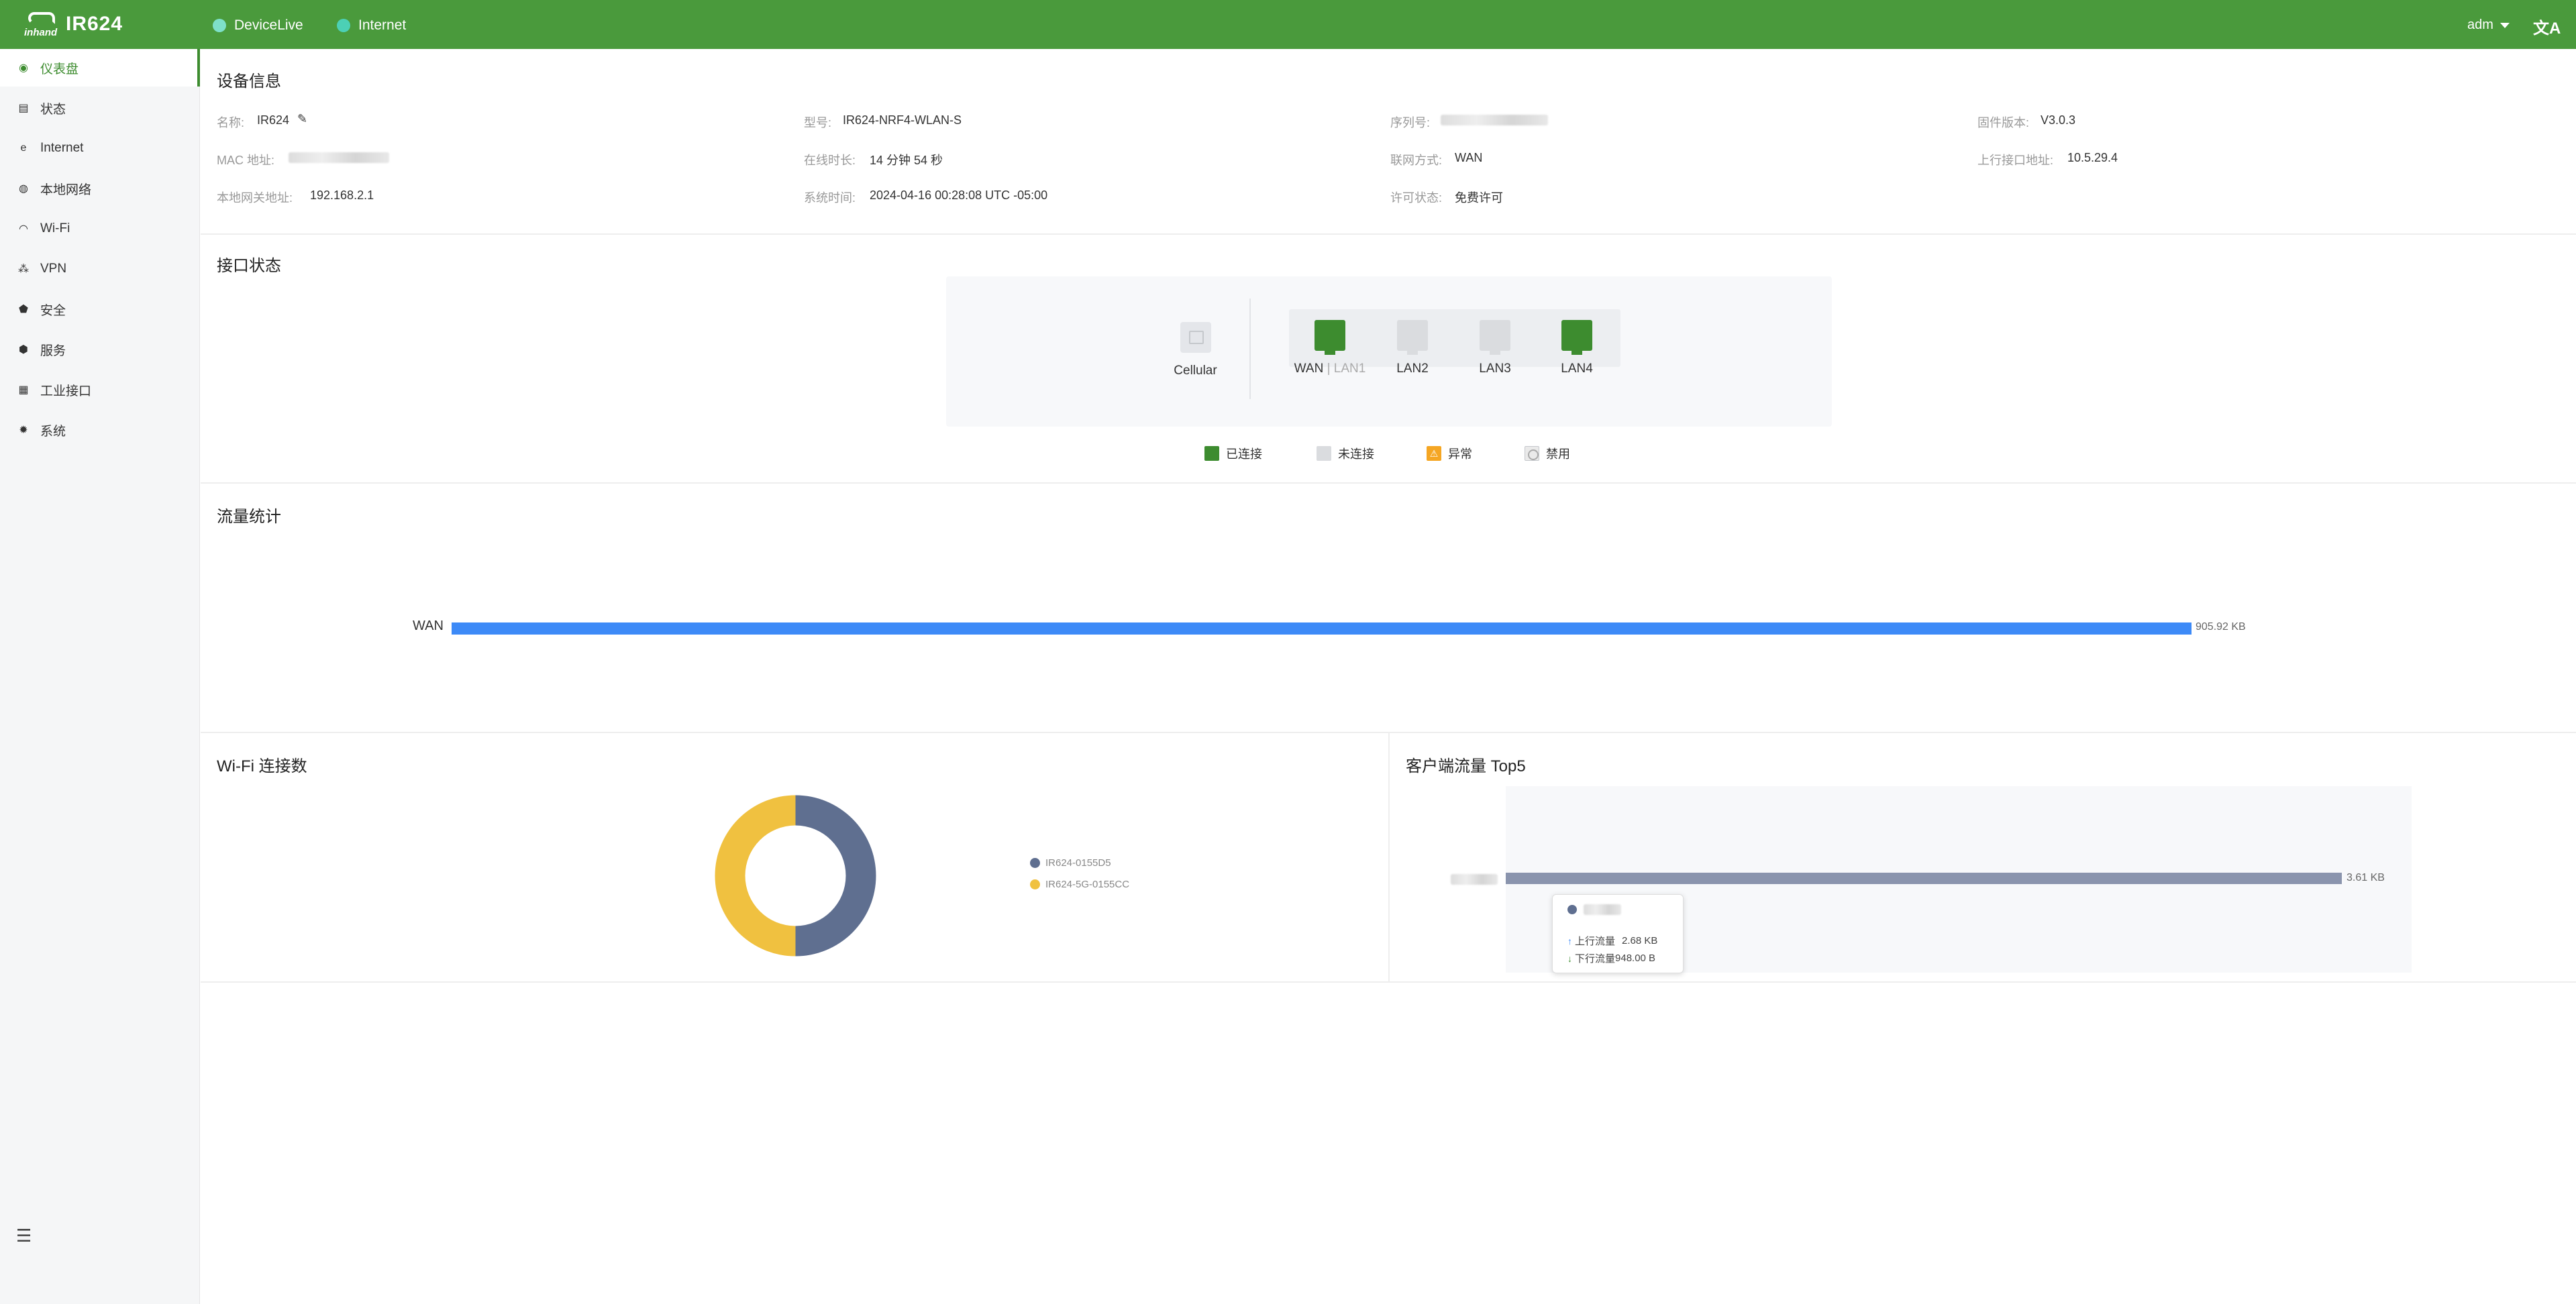 The width and height of the screenshot is (2576, 1304). I want to click on disabled-icon, so click(1532, 454).